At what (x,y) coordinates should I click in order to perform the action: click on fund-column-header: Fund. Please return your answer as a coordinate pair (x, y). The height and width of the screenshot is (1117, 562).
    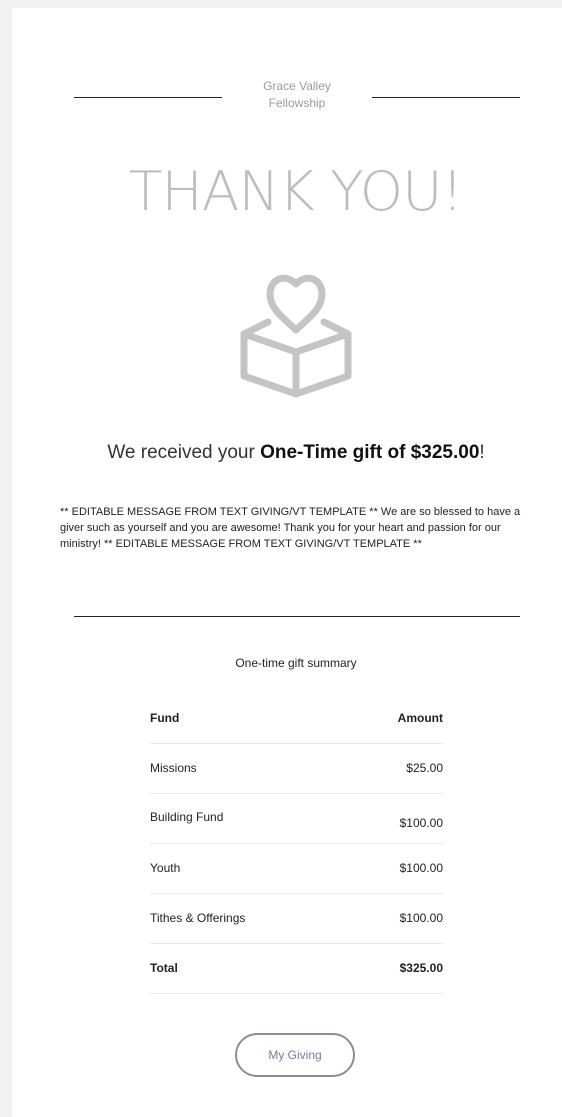
    Looking at the image, I should click on (165, 718).